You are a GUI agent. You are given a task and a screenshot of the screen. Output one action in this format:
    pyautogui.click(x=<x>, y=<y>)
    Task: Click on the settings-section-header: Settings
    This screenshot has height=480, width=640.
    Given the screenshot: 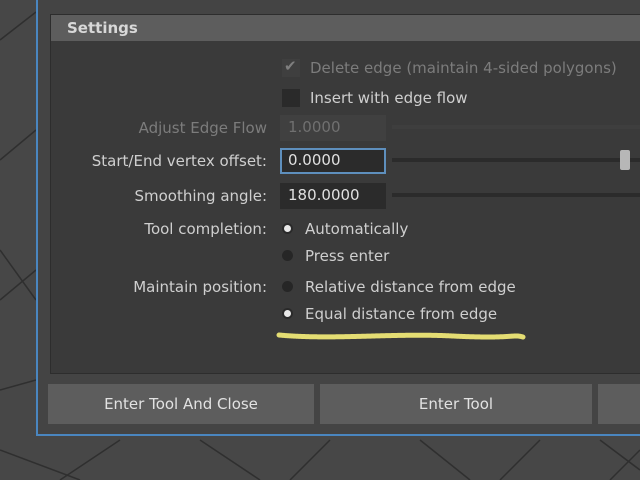 What is the action you would take?
    pyautogui.click(x=345, y=28)
    